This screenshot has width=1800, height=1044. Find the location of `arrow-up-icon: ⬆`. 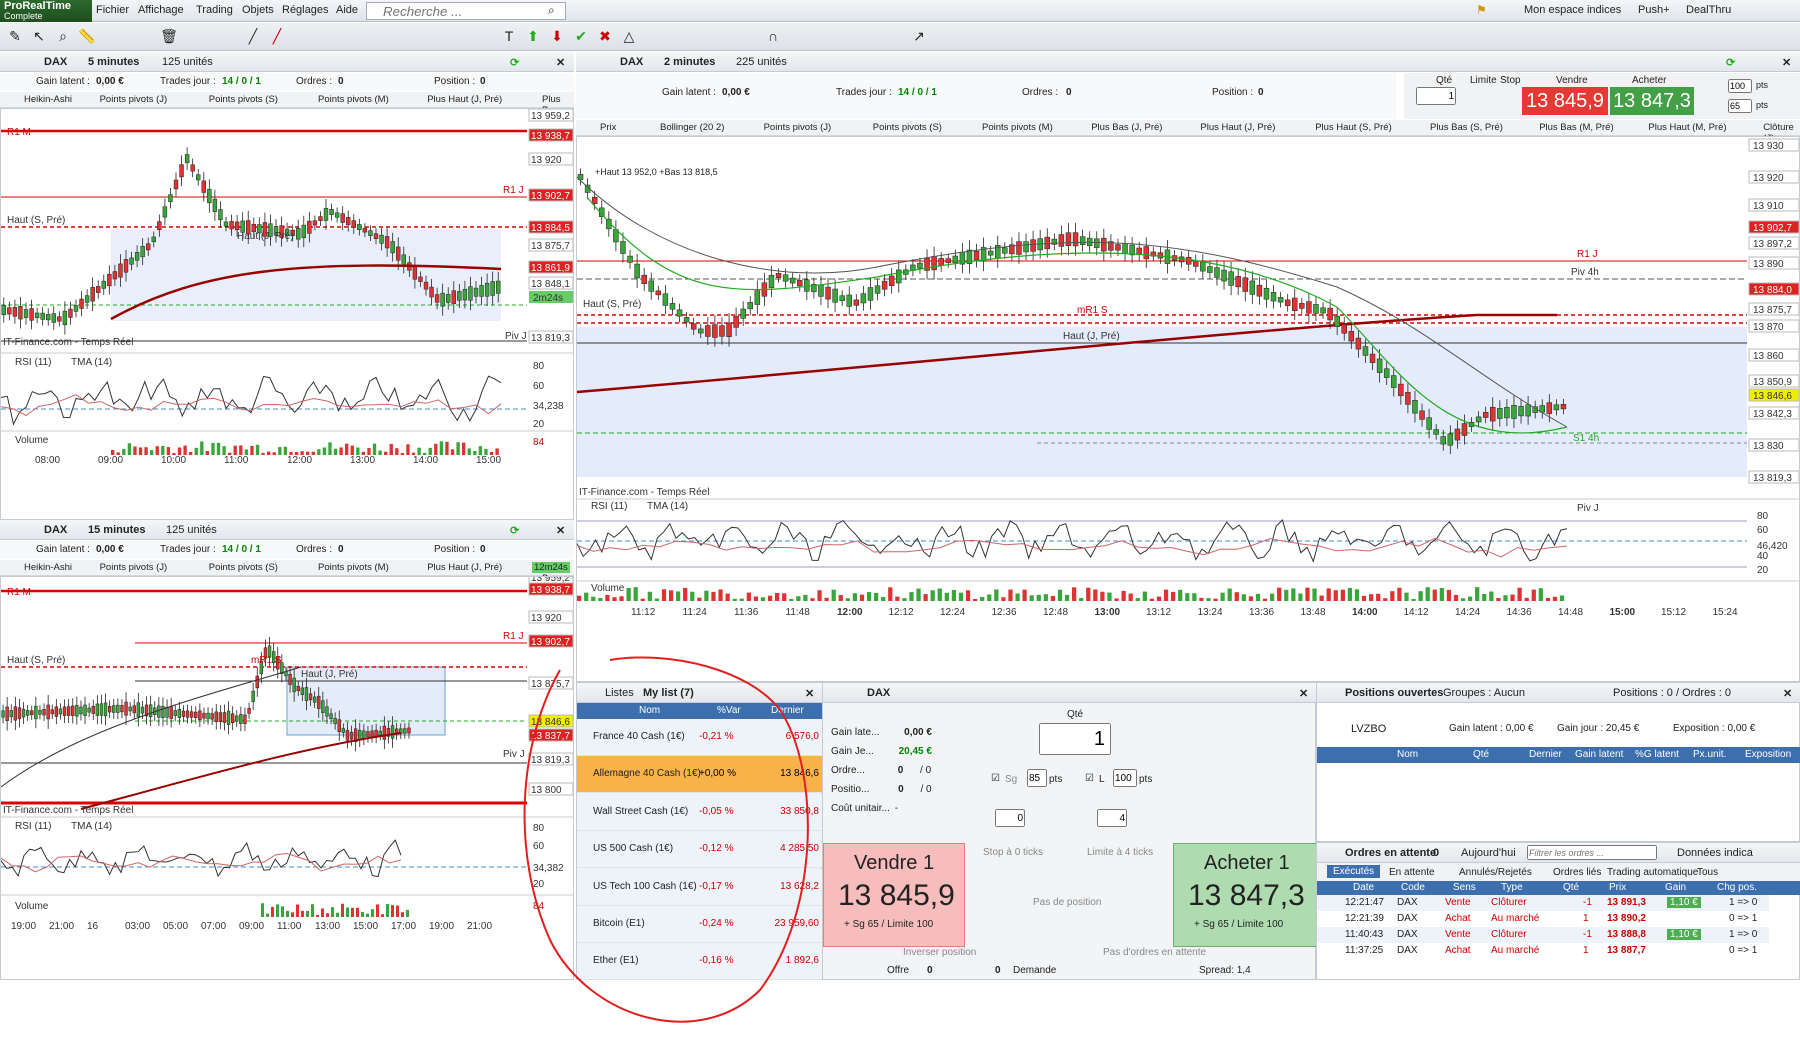

arrow-up-icon: ⬆ is located at coordinates (533, 36).